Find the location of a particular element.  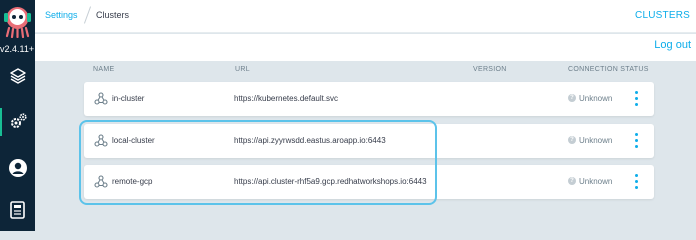

user-icon is located at coordinates (17, 168).